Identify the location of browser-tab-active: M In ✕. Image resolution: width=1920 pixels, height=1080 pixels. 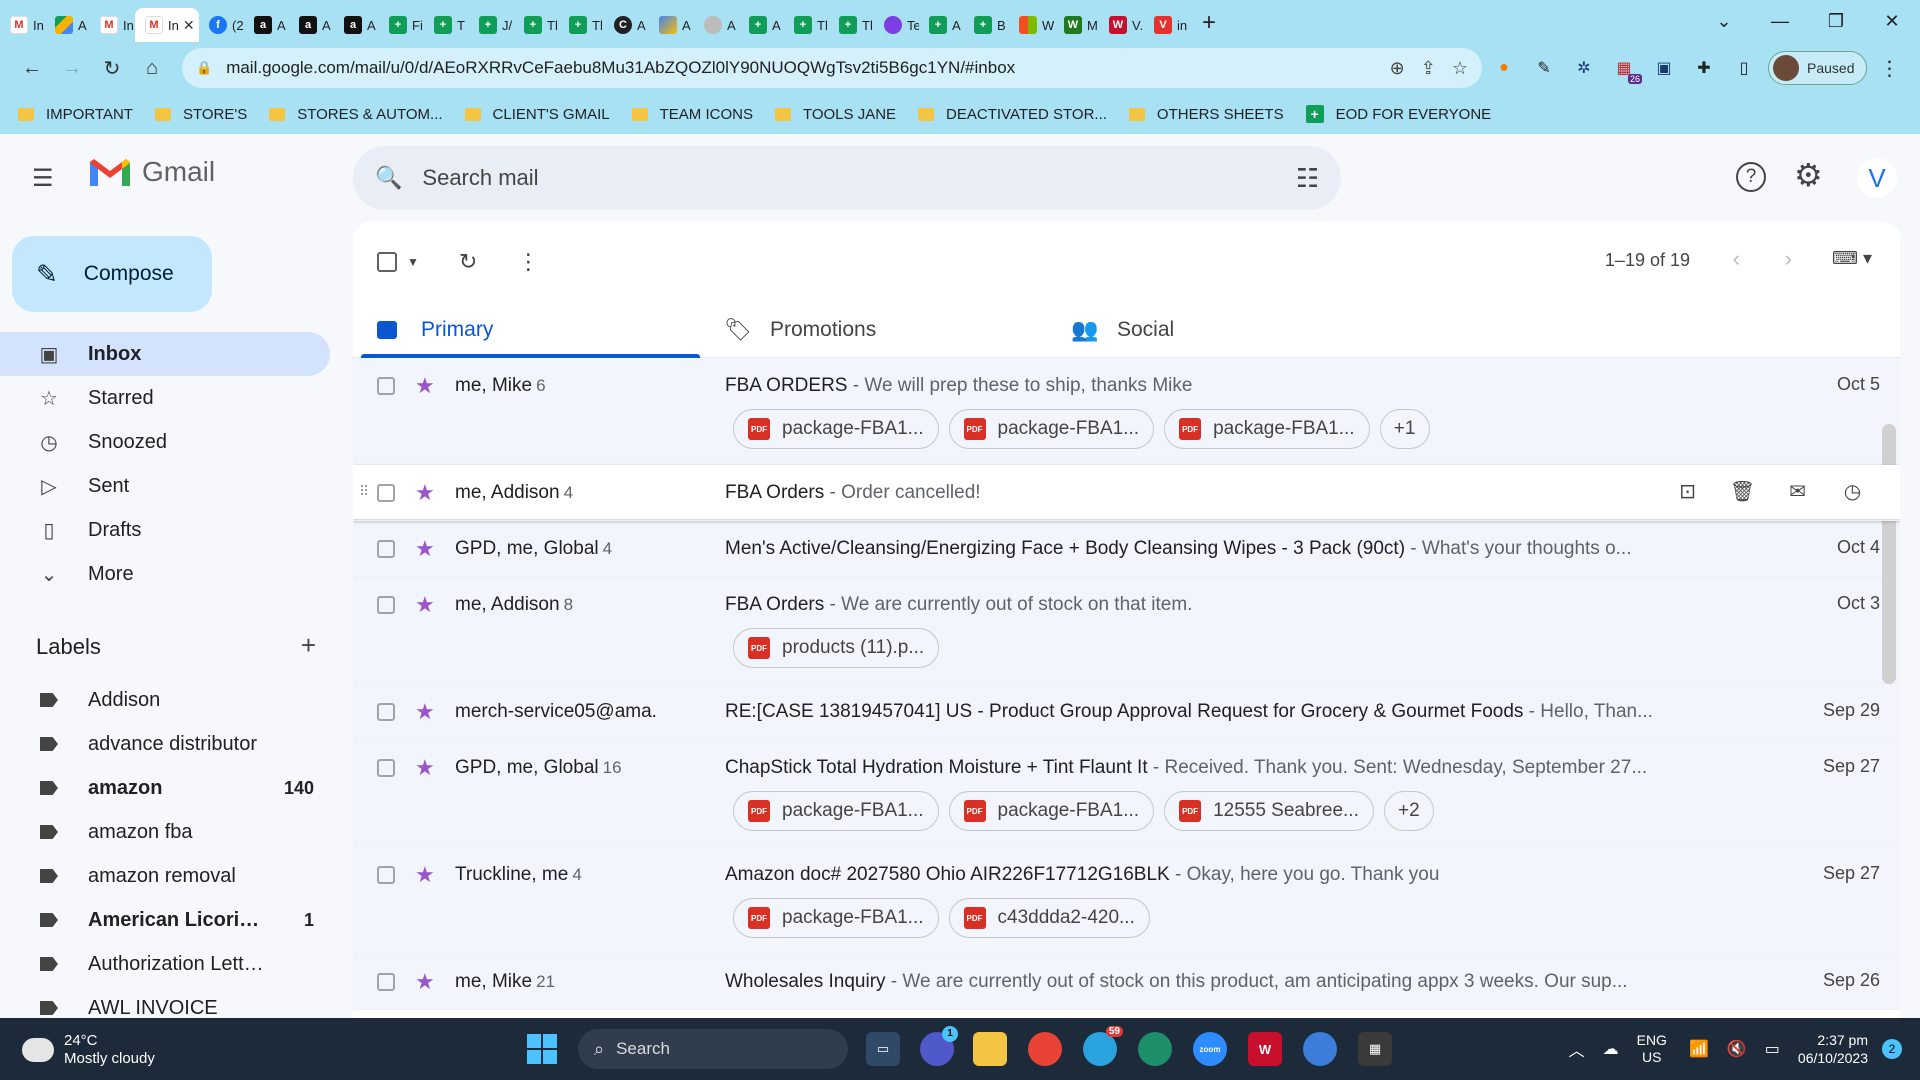
(167, 25).